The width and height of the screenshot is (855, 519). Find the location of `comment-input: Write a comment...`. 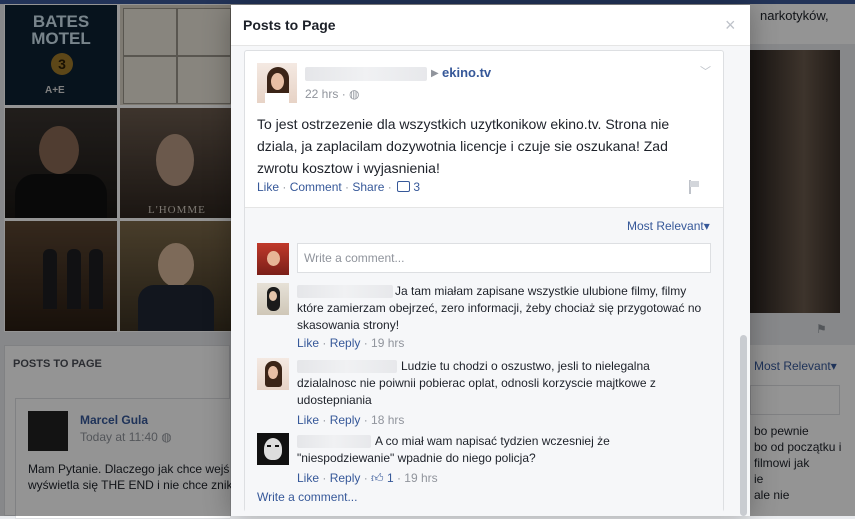

comment-input: Write a comment... is located at coordinates (504, 258).